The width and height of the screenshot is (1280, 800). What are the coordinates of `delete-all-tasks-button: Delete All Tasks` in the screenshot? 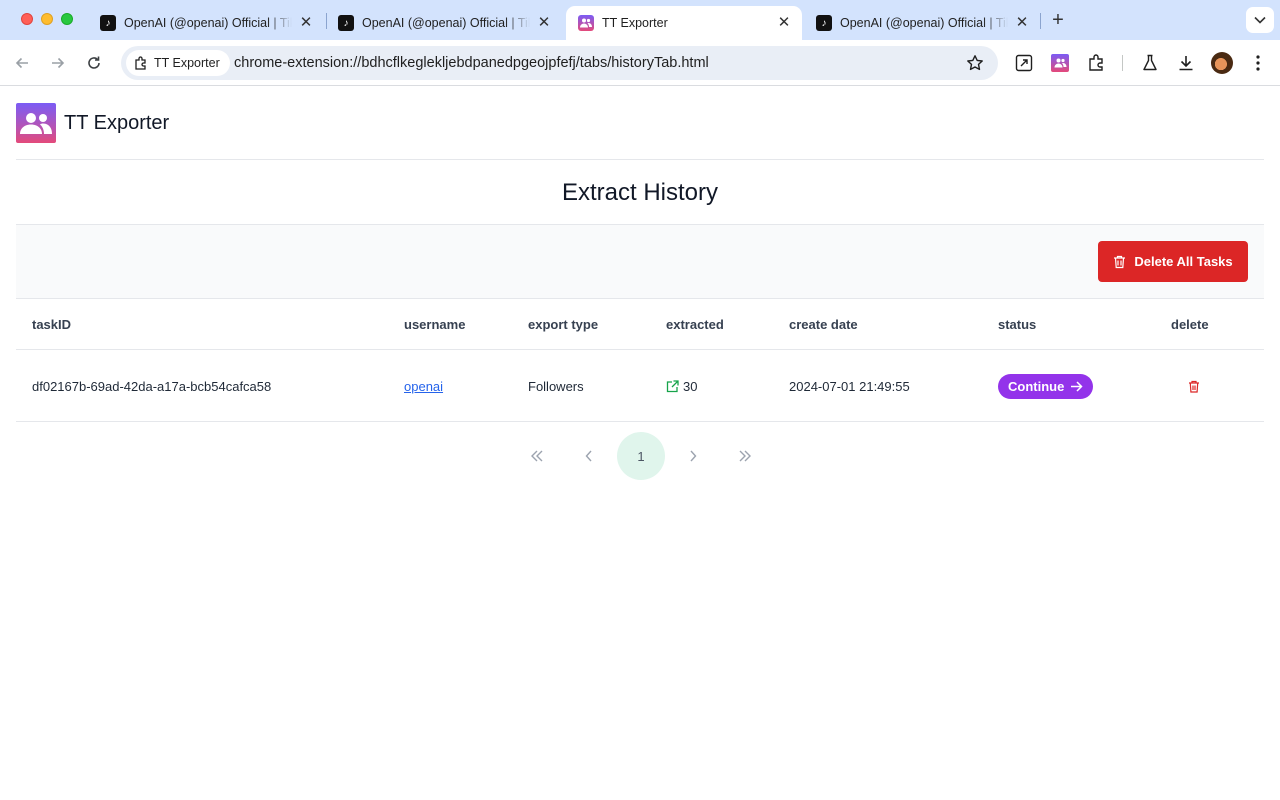 It's located at (1173, 261).